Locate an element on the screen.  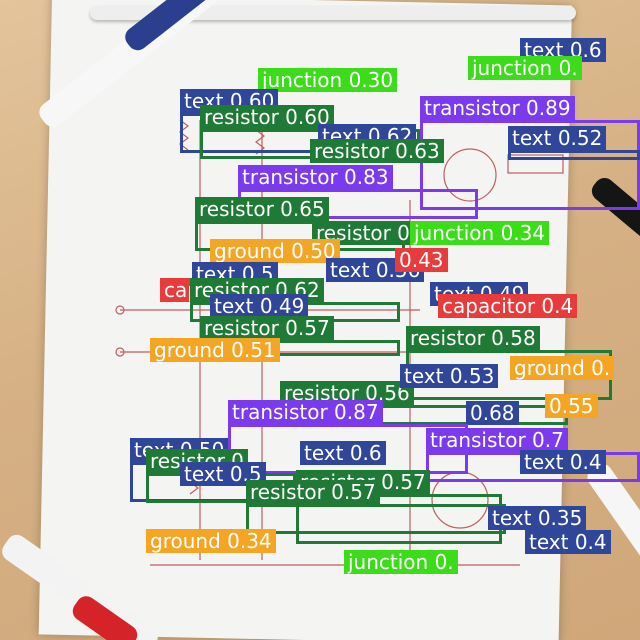
detection-label: resistor 0.58 is located at coordinates (473, 338).